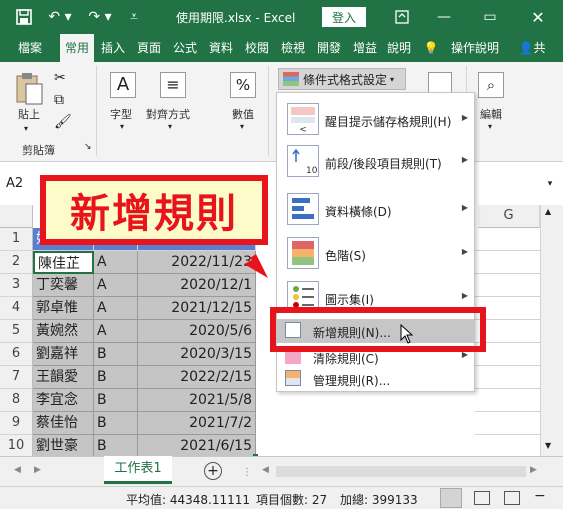 The height and width of the screenshot is (509, 563). What do you see at coordinates (444, 17) in the screenshot?
I see `minimize-icon: —` at bounding box center [444, 17].